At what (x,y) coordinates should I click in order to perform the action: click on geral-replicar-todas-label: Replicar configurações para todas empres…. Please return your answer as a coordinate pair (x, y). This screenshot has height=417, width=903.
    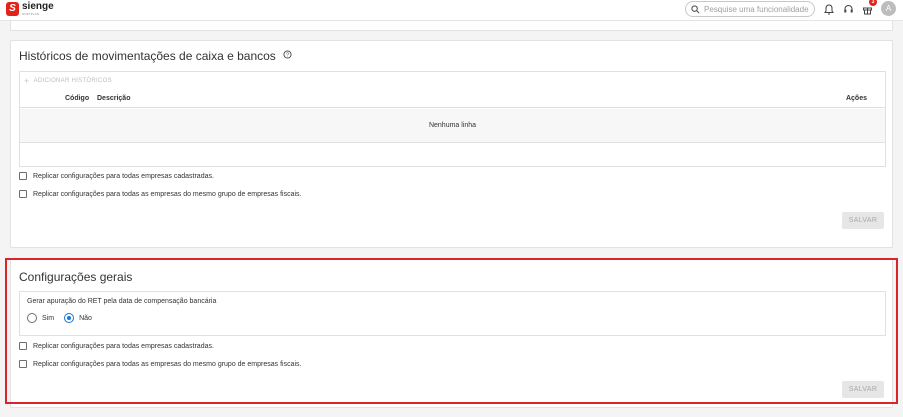
    Looking at the image, I should click on (123, 346).